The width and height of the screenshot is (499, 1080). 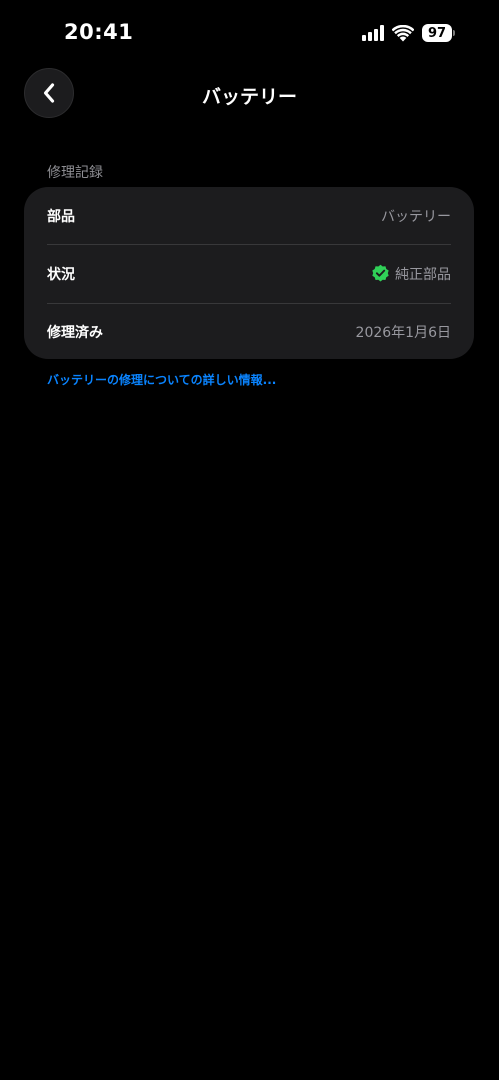 What do you see at coordinates (249, 30) in the screenshot?
I see `status-bar: 20:41 97` at bounding box center [249, 30].